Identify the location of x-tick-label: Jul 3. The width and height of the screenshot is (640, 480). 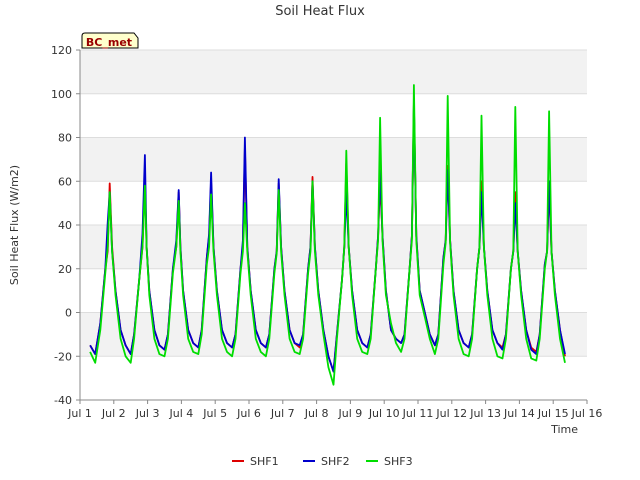
(147, 413).